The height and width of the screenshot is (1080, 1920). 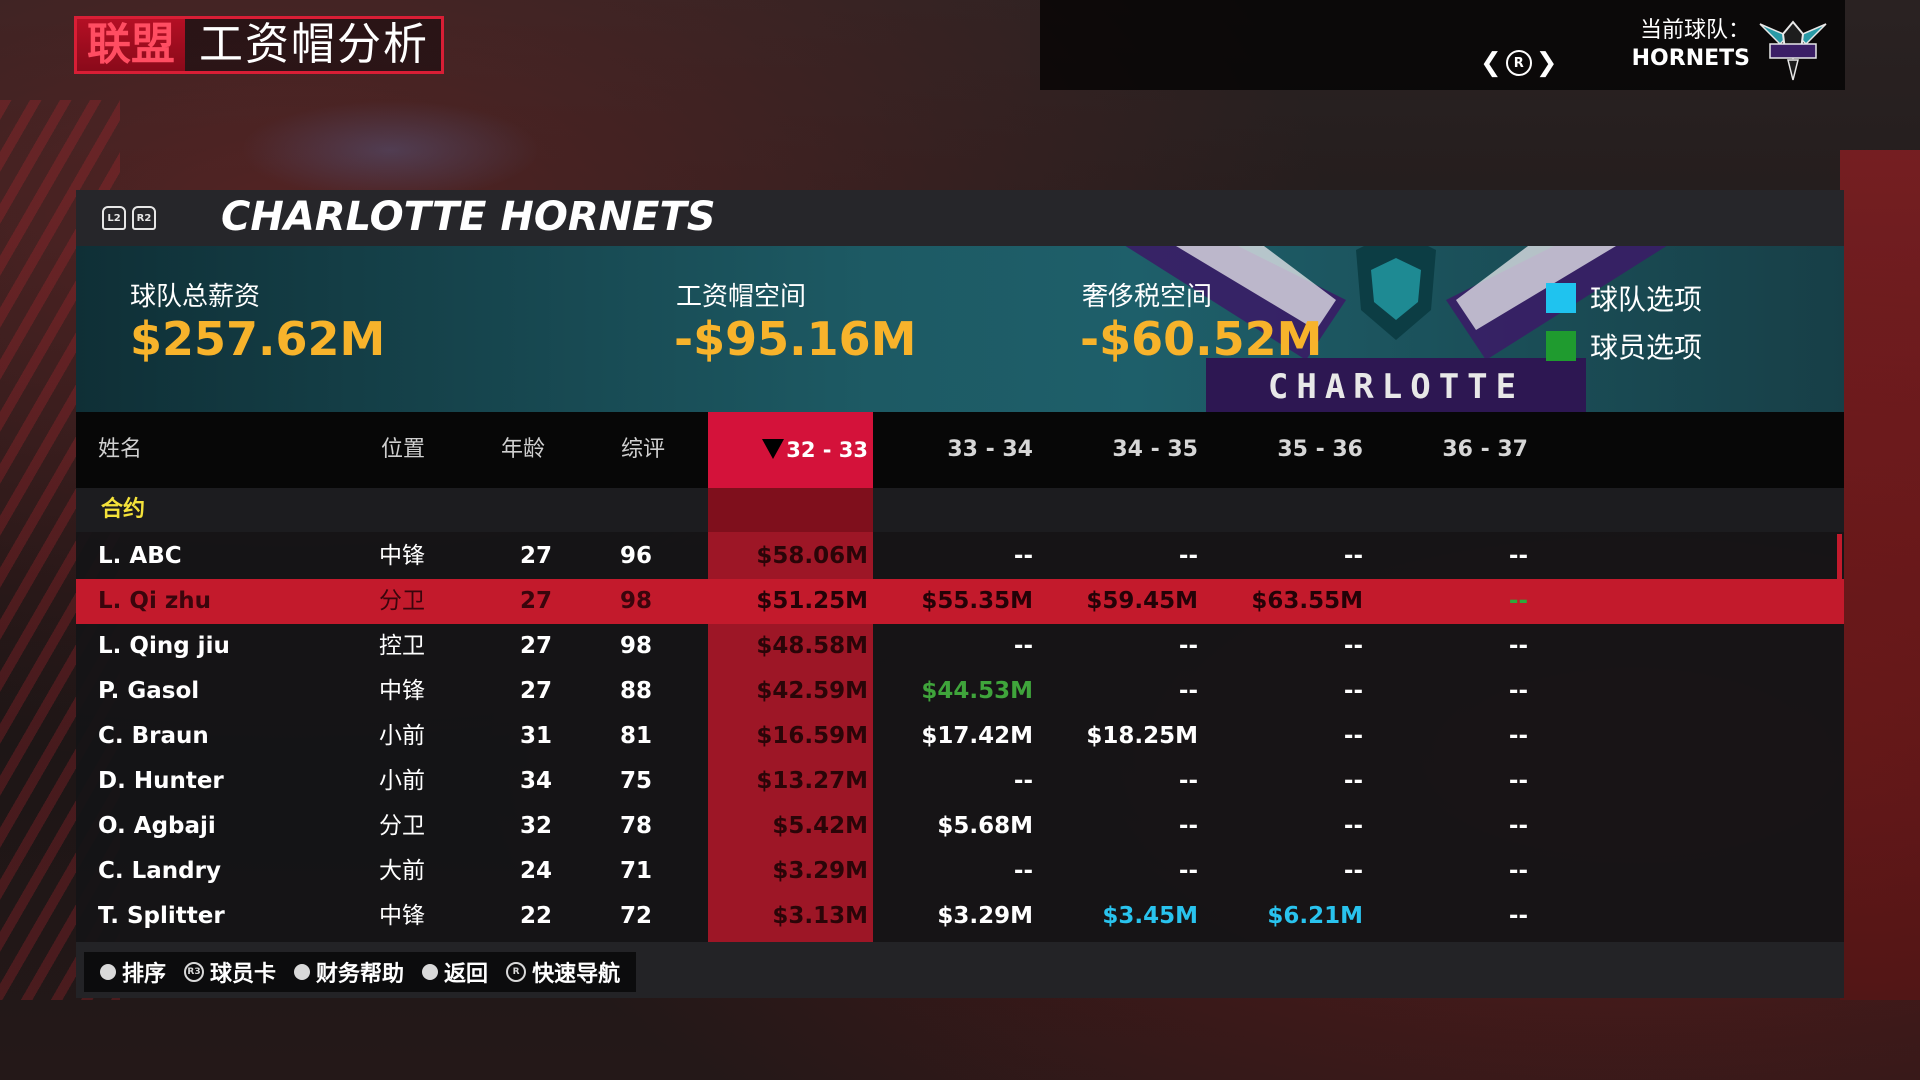 What do you see at coordinates (535, 826) in the screenshot?
I see `player-age: 32` at bounding box center [535, 826].